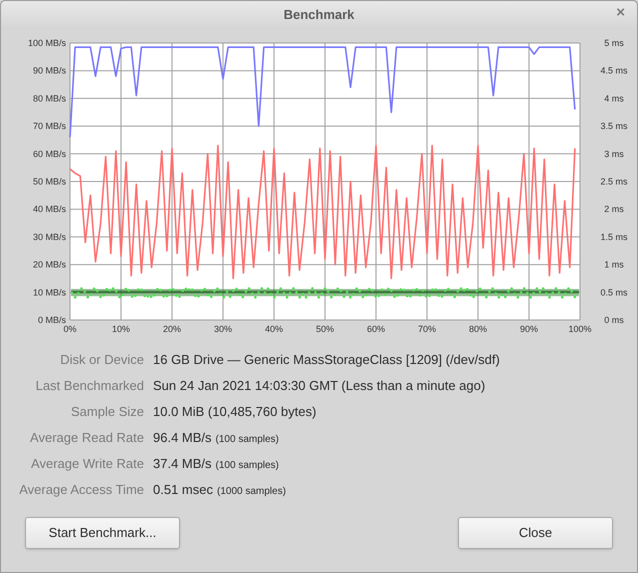 Image resolution: width=638 pixels, height=573 pixels. What do you see at coordinates (121, 329) in the screenshot?
I see `x-tick-label: 10%` at bounding box center [121, 329].